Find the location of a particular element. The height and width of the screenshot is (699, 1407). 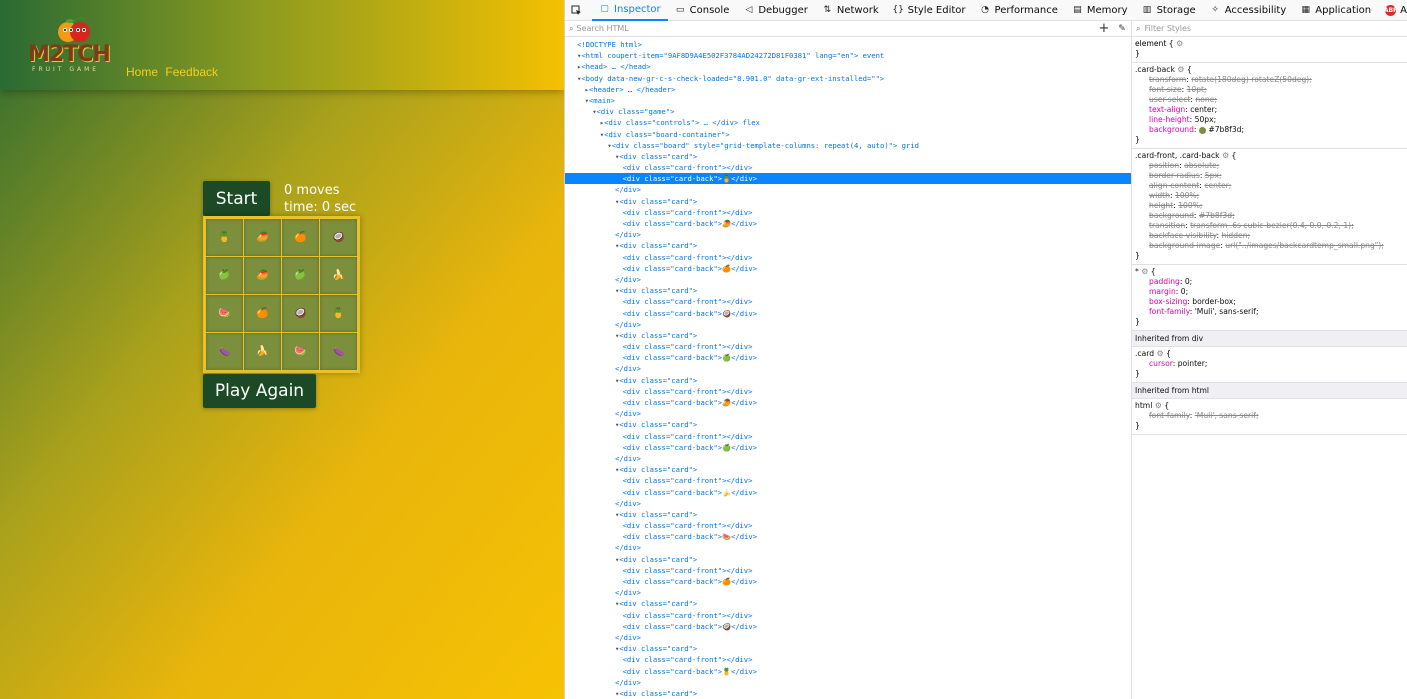

style-declaration: border-radius: 5px; is located at coordinates (1270, 176).